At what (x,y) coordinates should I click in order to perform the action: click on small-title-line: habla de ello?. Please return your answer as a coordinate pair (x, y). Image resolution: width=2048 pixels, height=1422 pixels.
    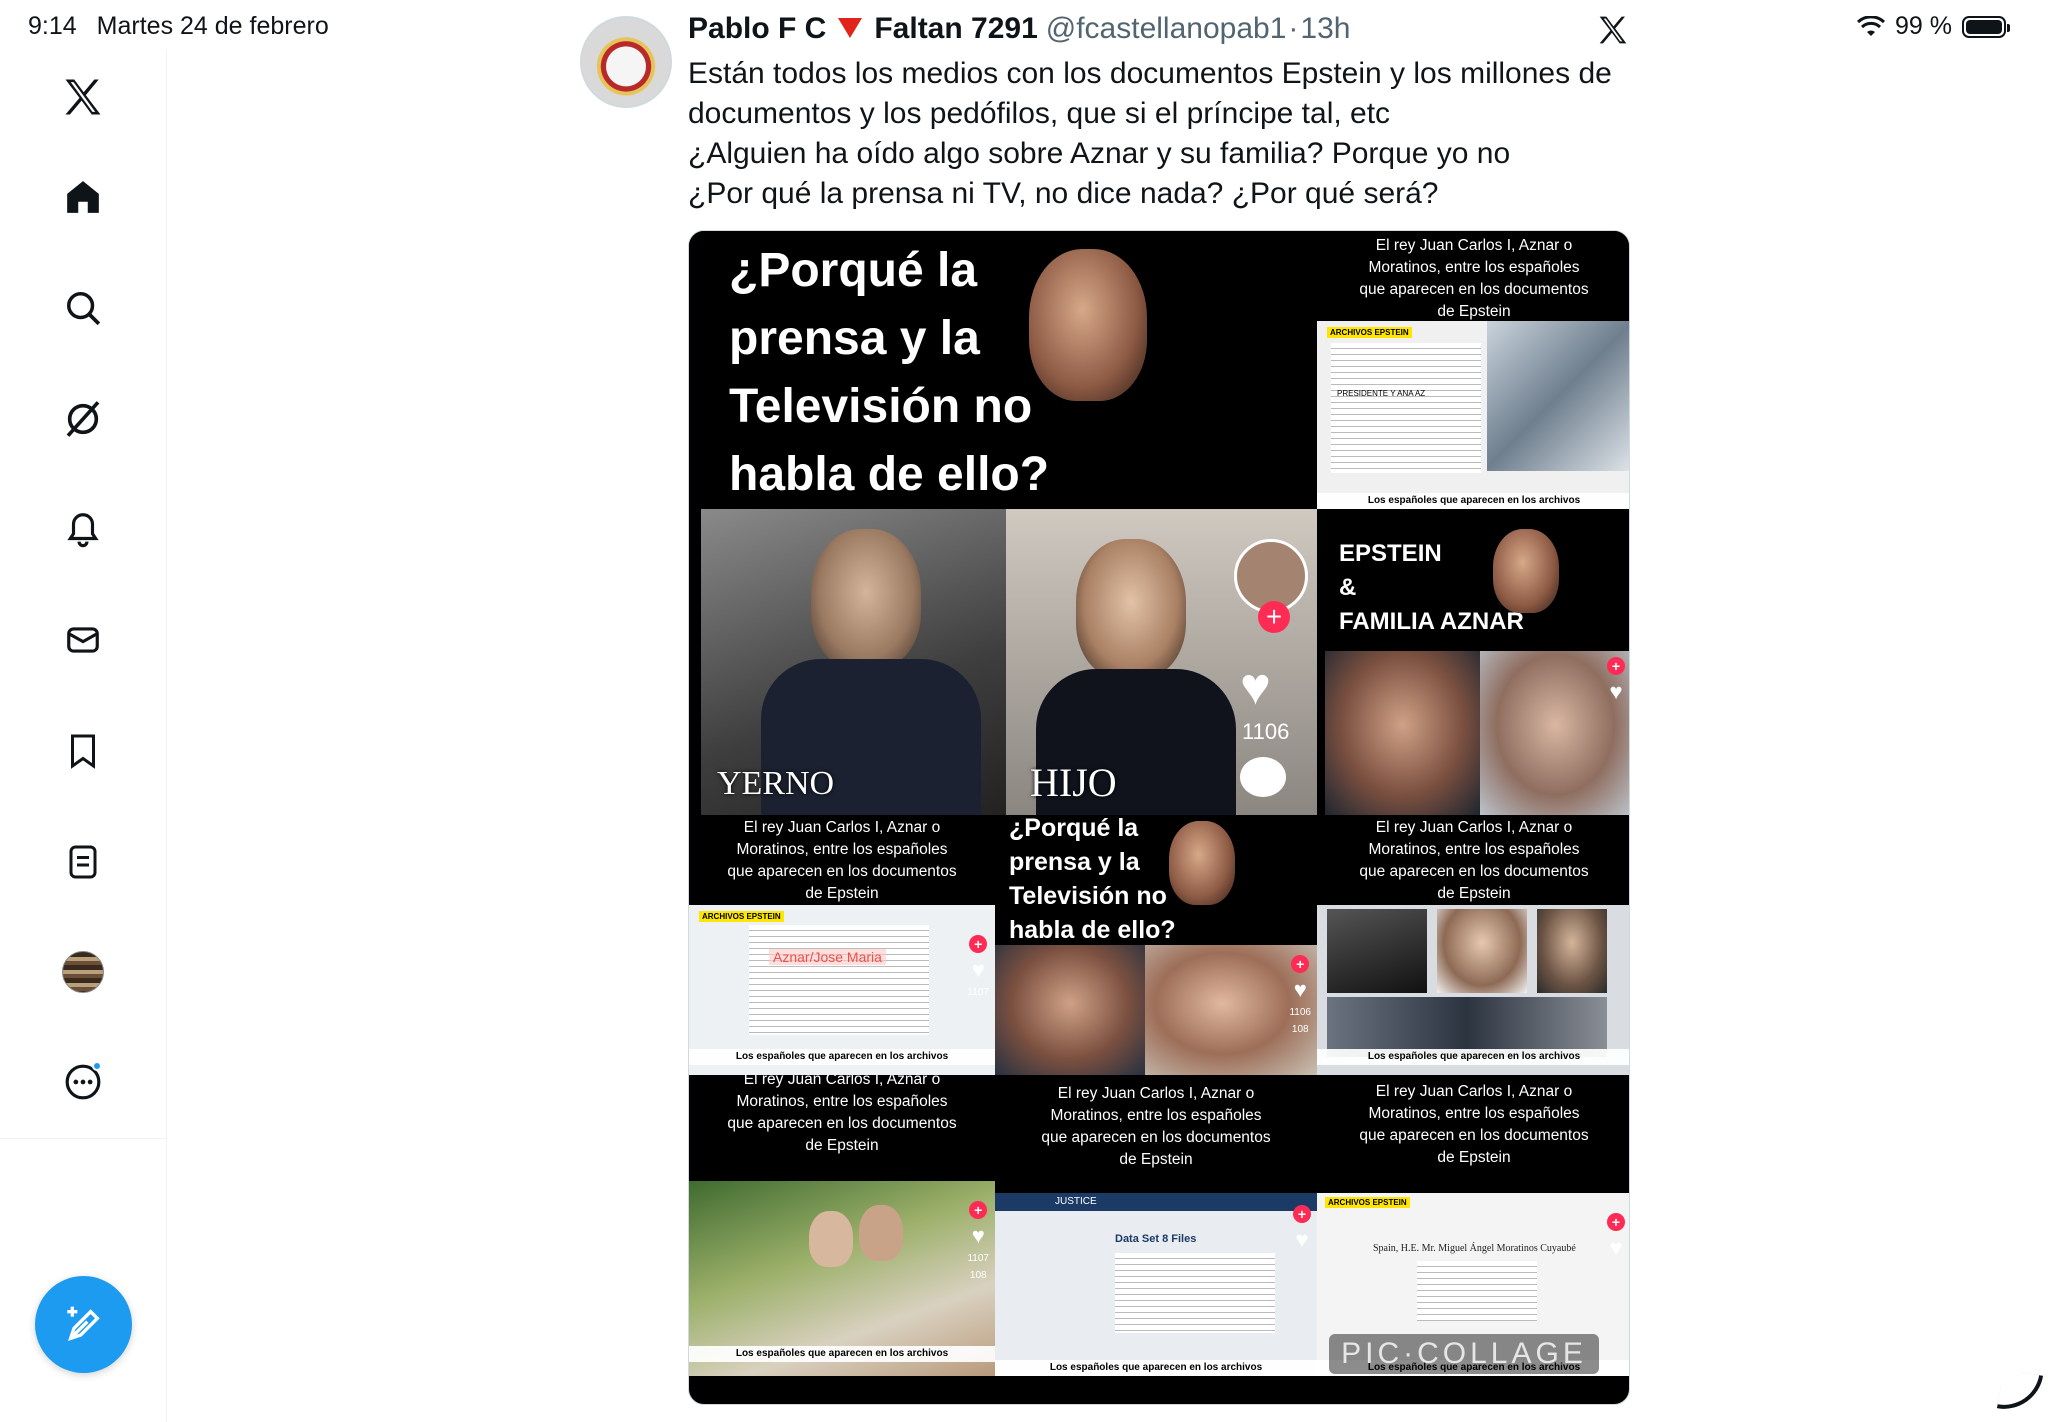
    Looking at the image, I should click on (1092, 930).